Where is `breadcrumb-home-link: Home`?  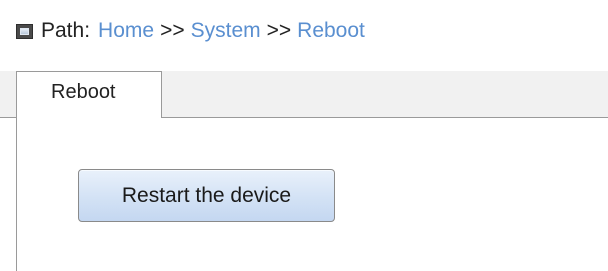 breadcrumb-home-link: Home is located at coordinates (126, 31).